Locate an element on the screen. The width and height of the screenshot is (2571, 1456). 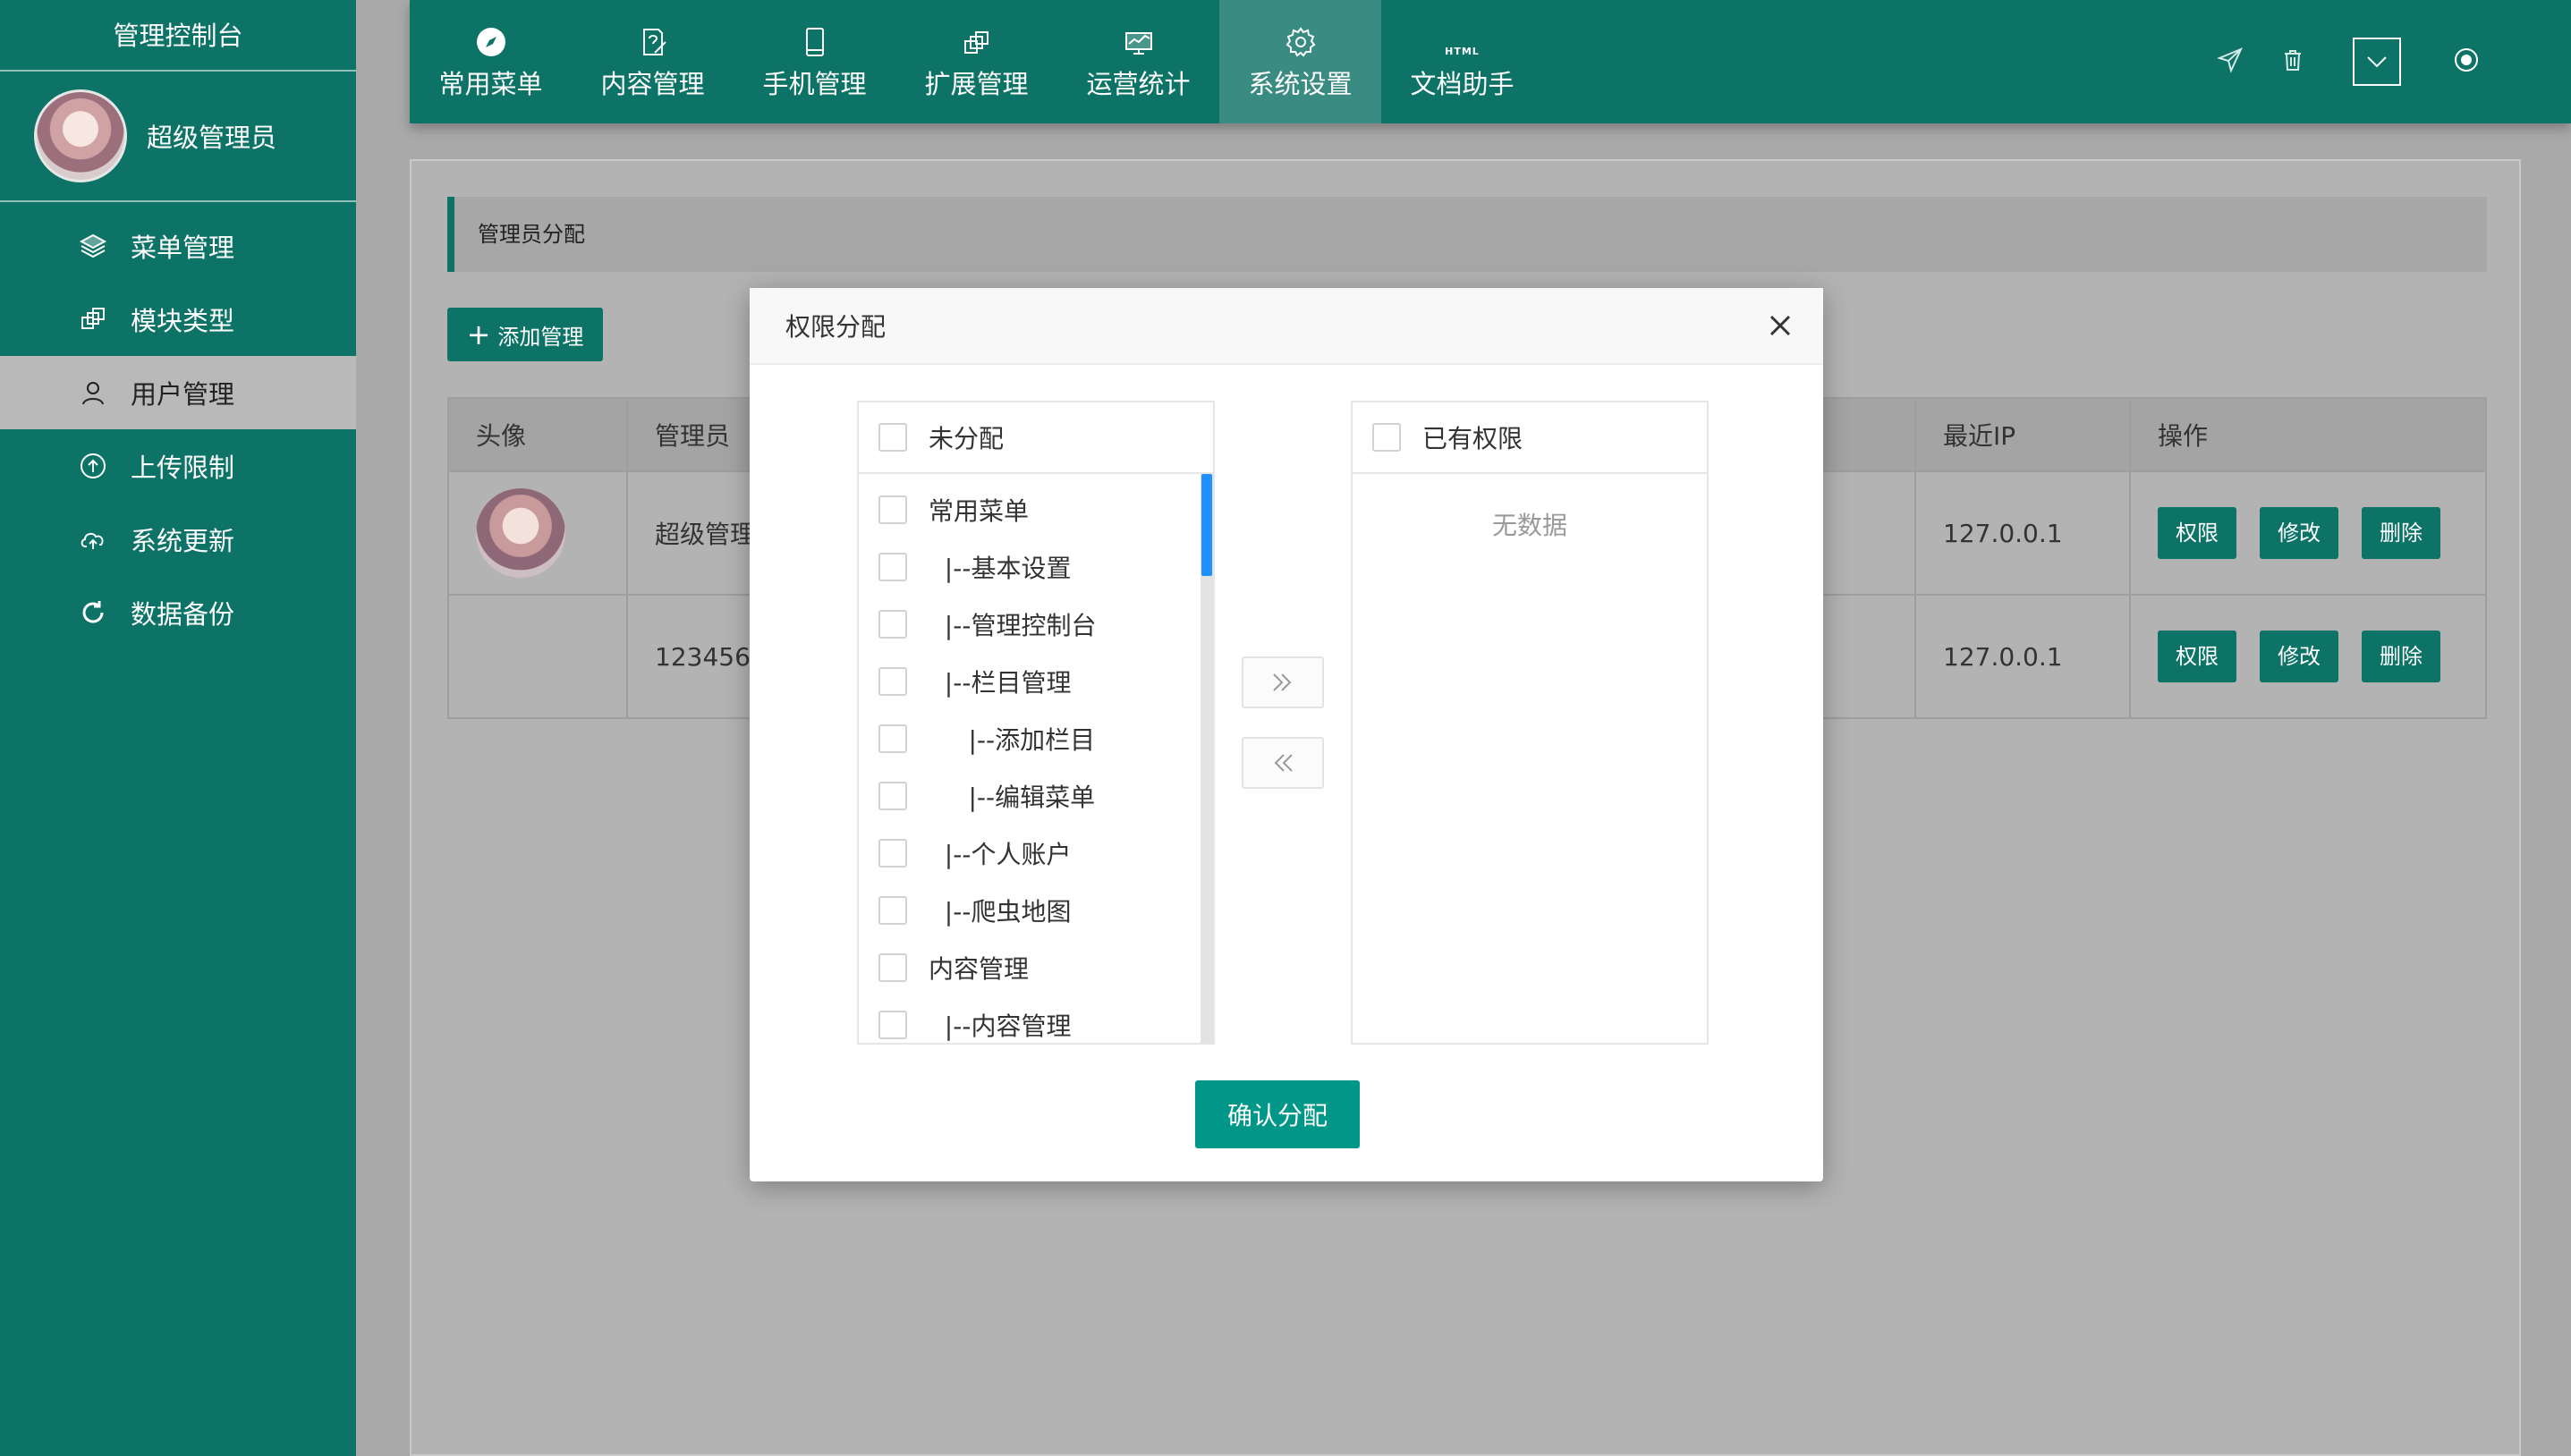
sidebar-user: 超级管理员 is located at coordinates (178, 137).